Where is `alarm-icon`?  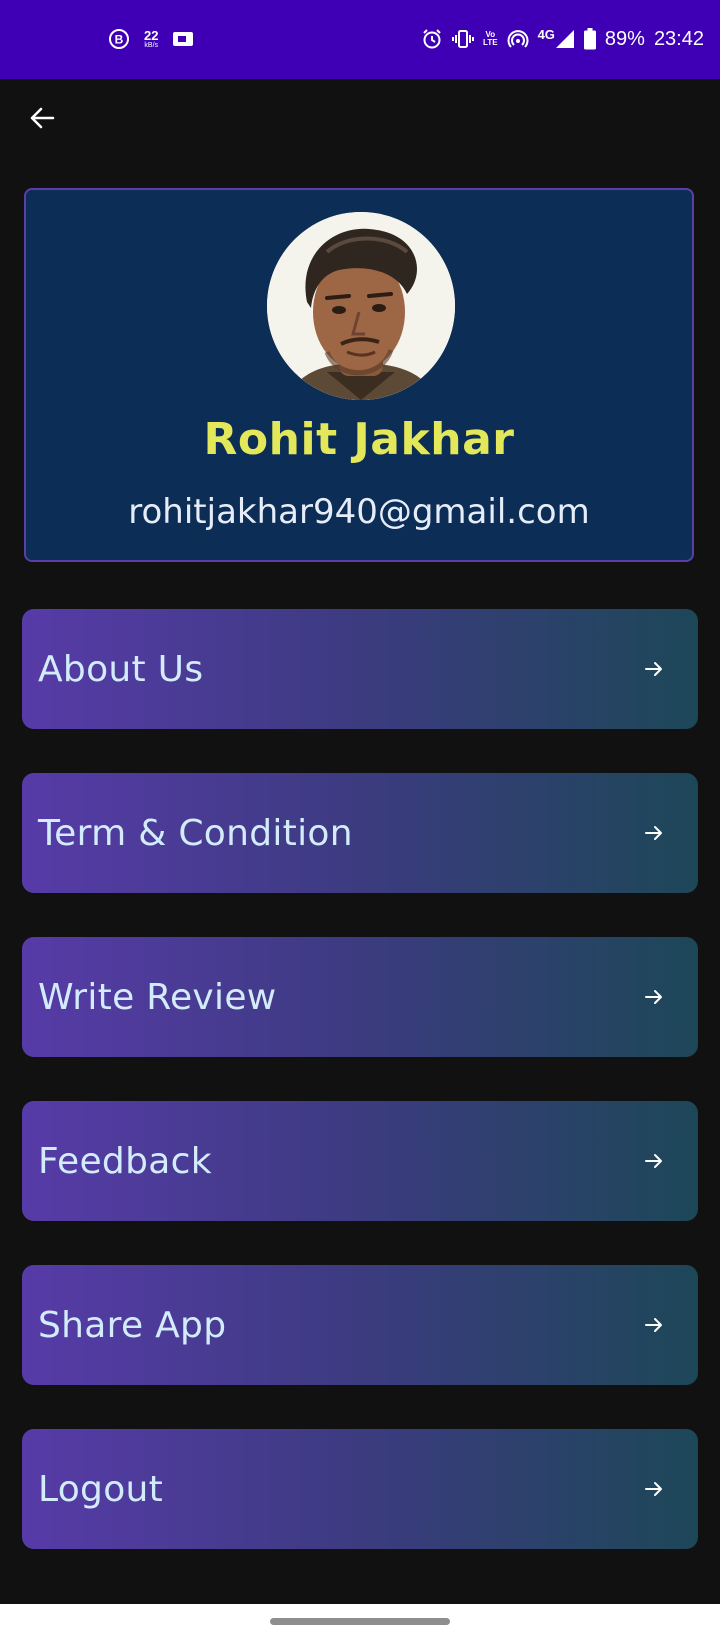 alarm-icon is located at coordinates (432, 39).